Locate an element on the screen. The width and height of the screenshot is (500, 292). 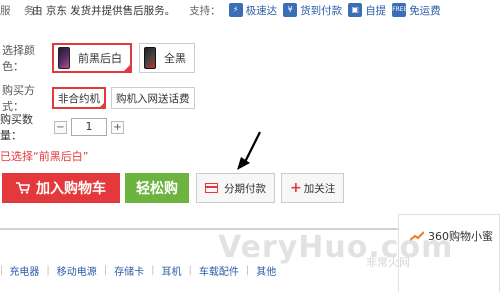
quantity-minus-button: − is located at coordinates (60, 127).